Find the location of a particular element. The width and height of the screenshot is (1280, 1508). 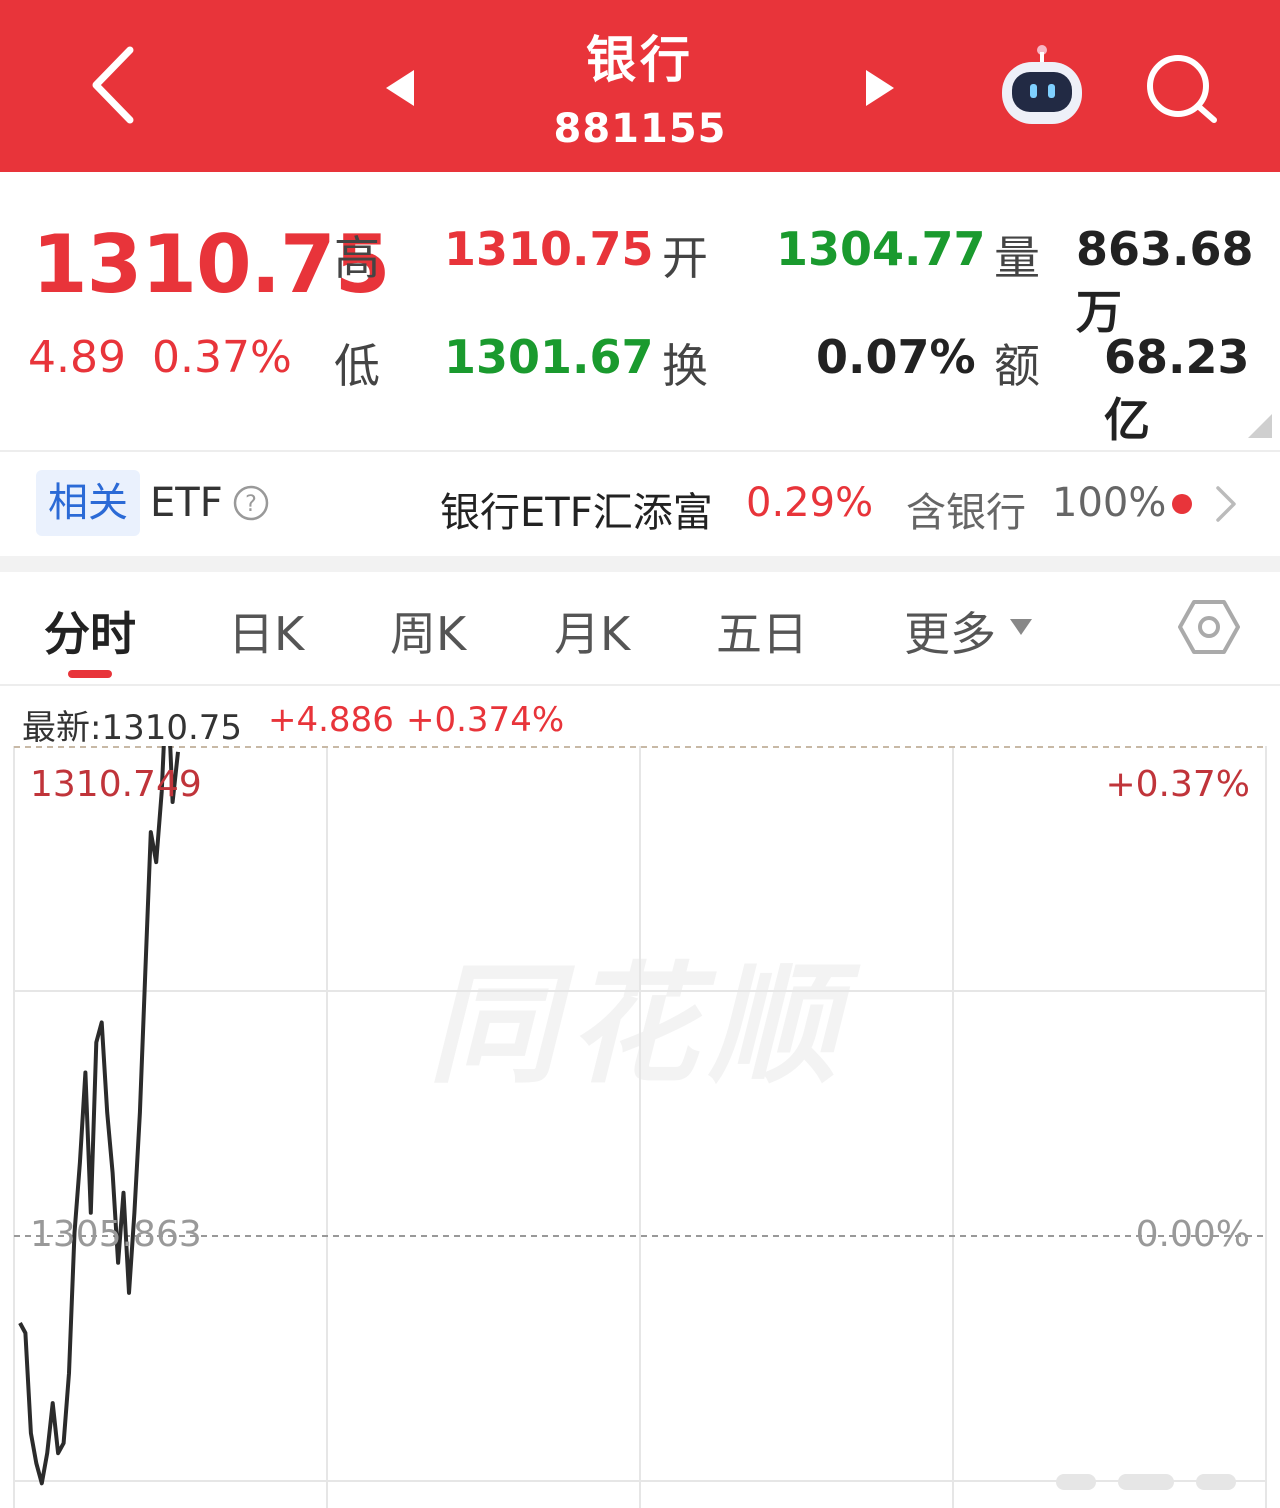

related-tag: 相关 is located at coordinates (88, 503).